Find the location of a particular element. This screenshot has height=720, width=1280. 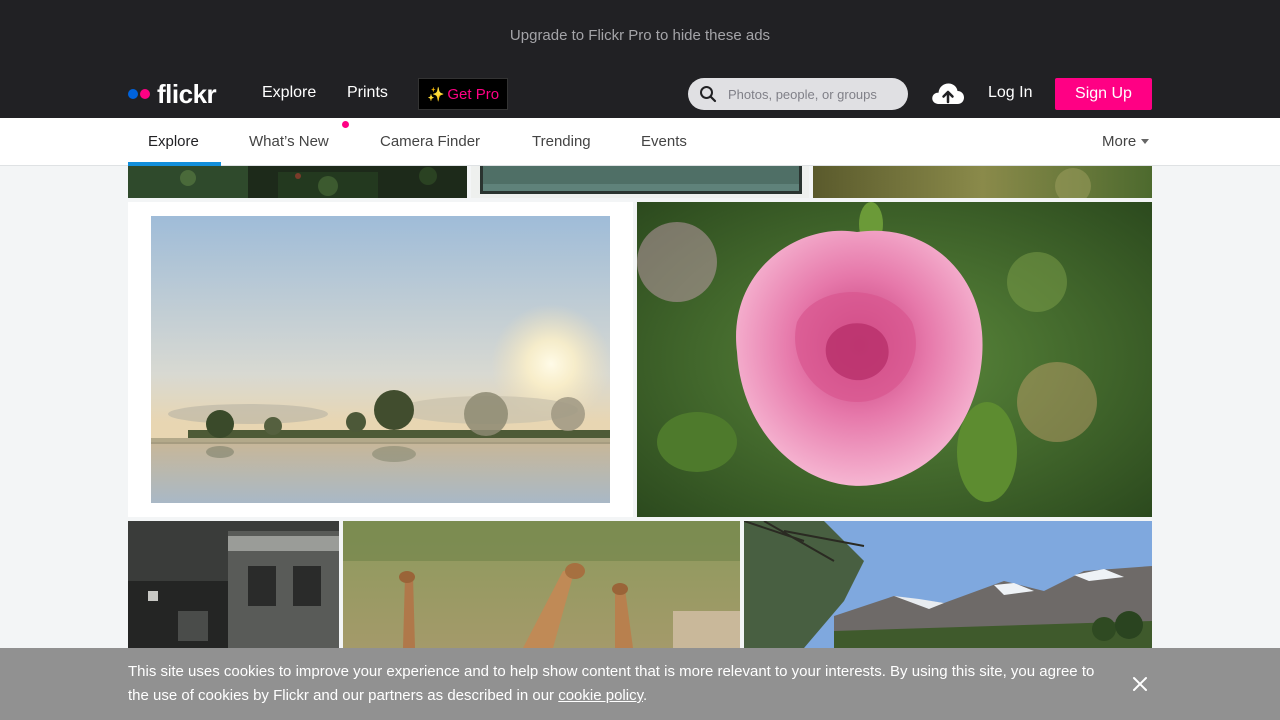

nav-prints: Prints is located at coordinates (367, 93).